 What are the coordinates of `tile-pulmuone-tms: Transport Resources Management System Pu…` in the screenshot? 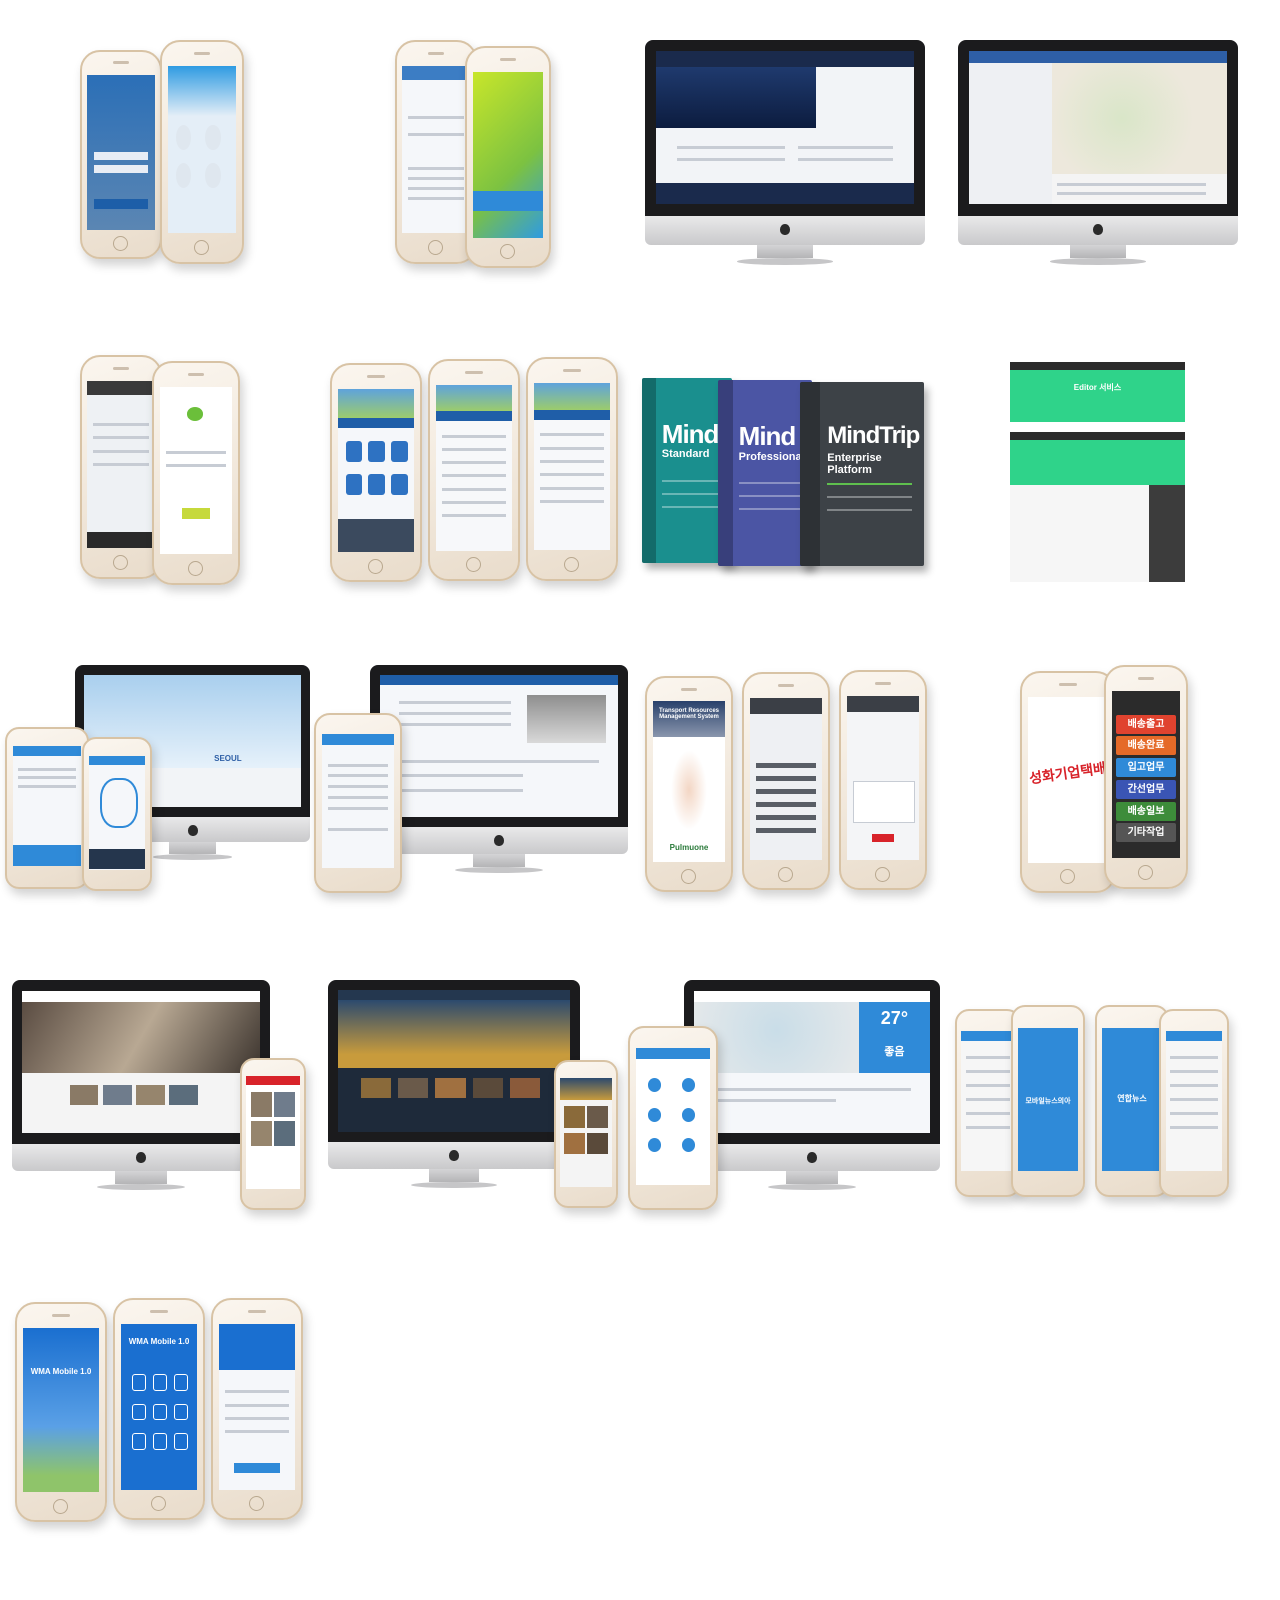 It's located at (786, 780).